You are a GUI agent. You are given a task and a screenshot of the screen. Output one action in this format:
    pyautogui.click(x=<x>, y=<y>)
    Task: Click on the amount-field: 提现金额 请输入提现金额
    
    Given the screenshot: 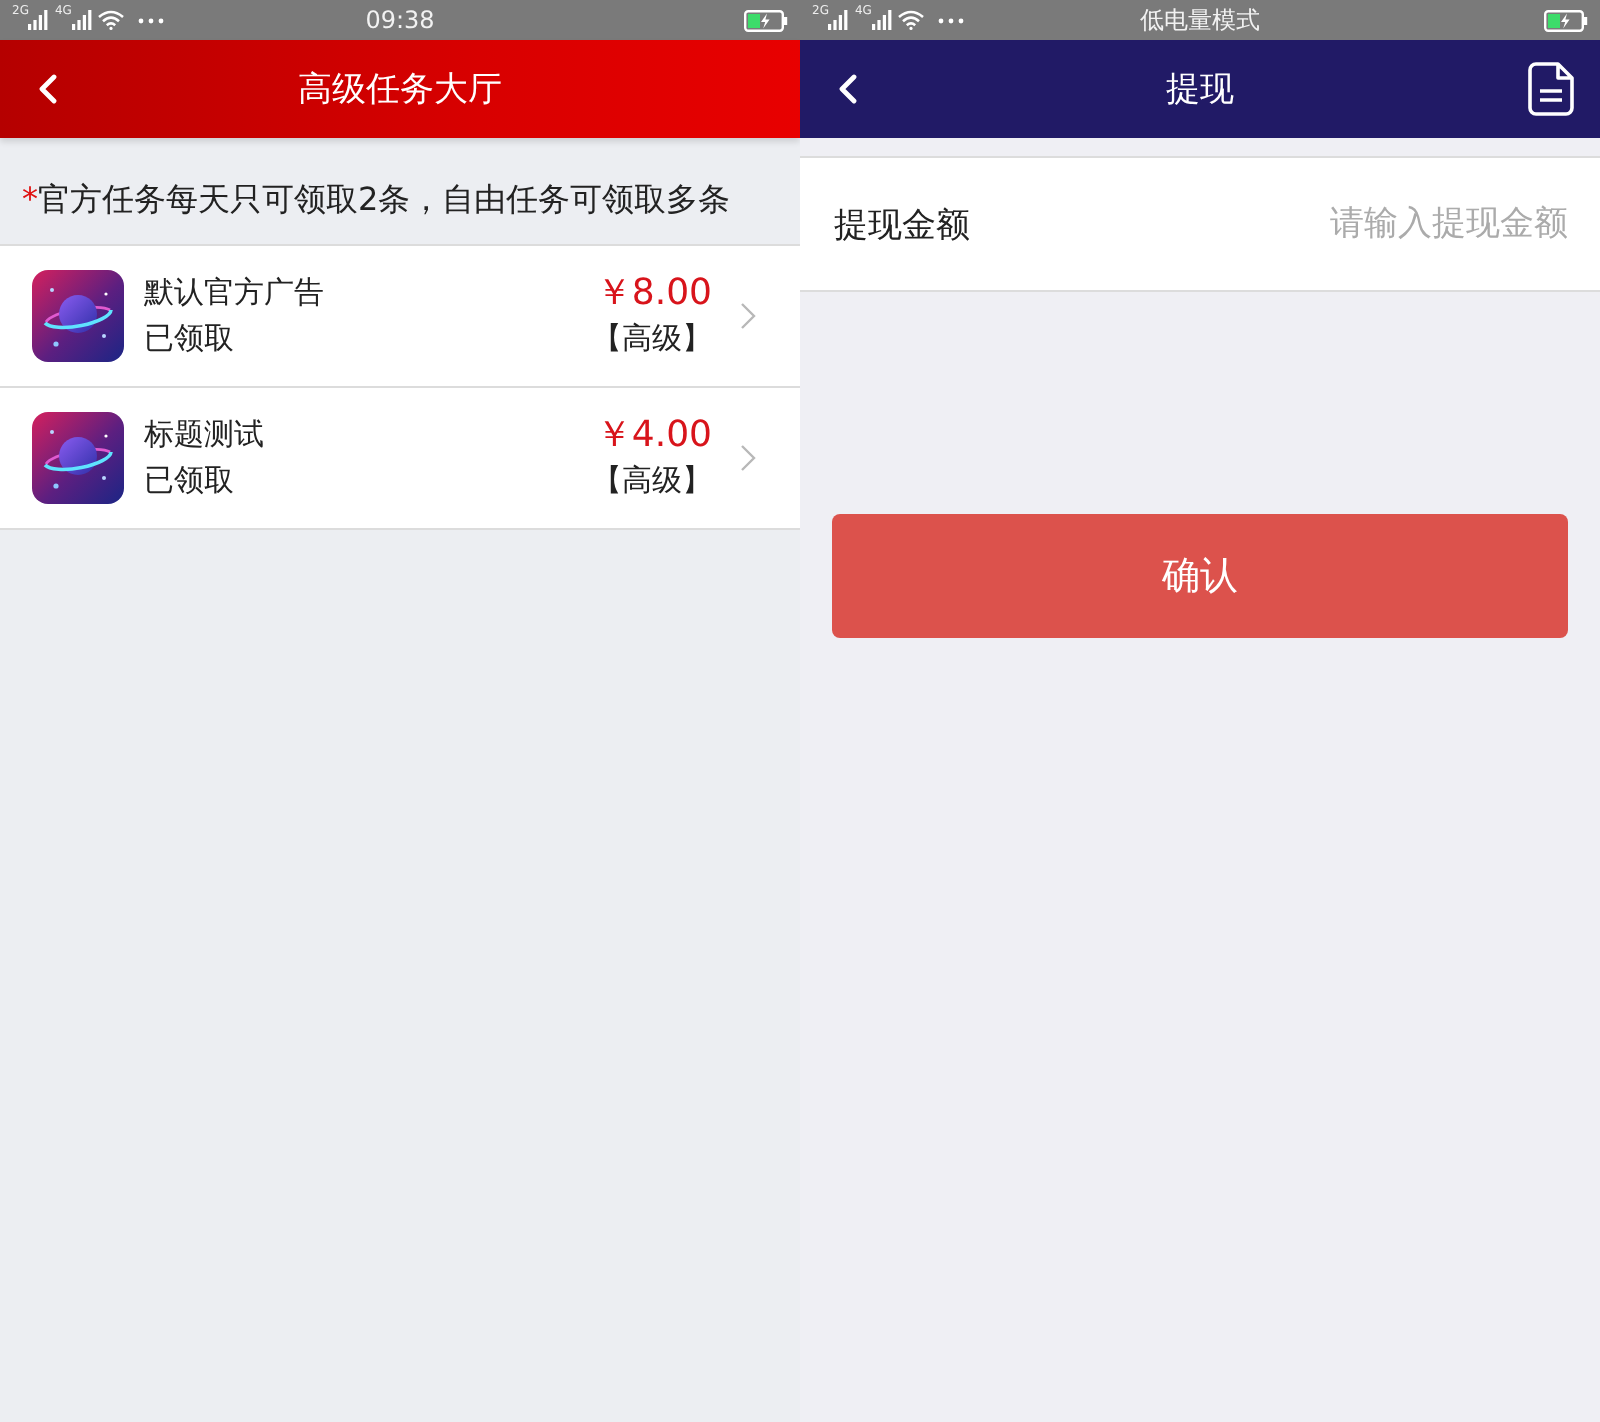 What is the action you would take?
    pyautogui.click(x=1200, y=224)
    